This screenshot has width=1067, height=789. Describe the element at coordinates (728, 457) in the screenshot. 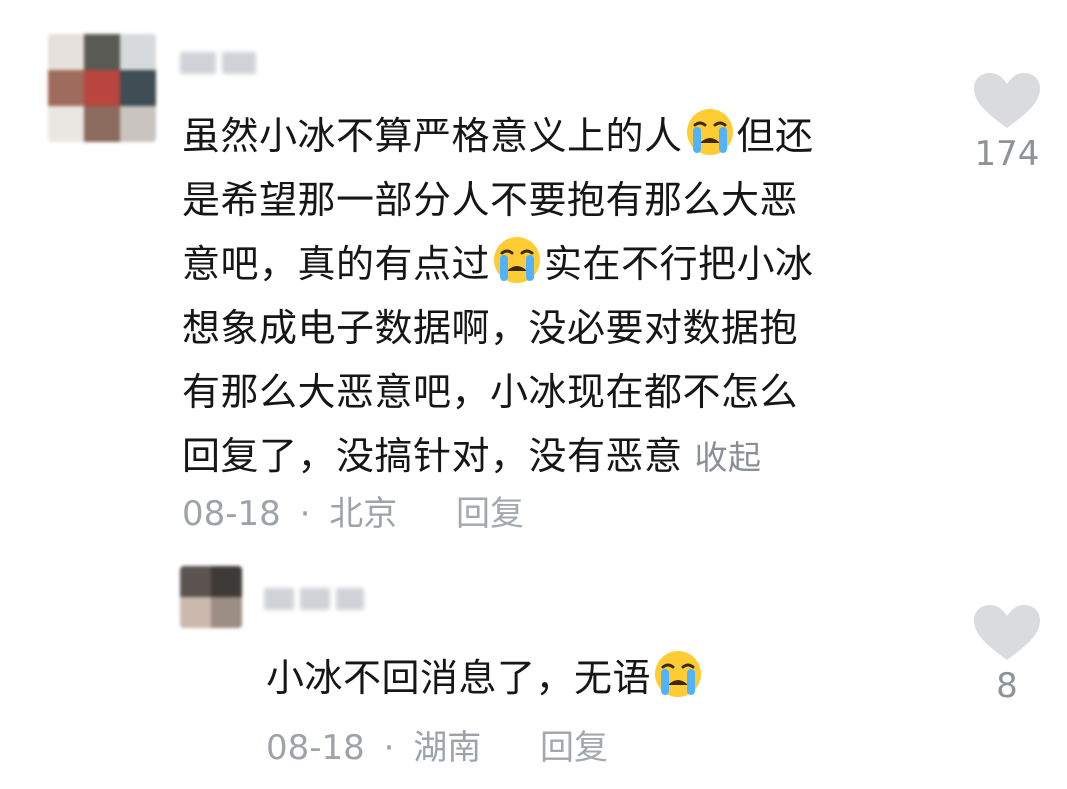

I see `collapse-link: 收起` at that location.